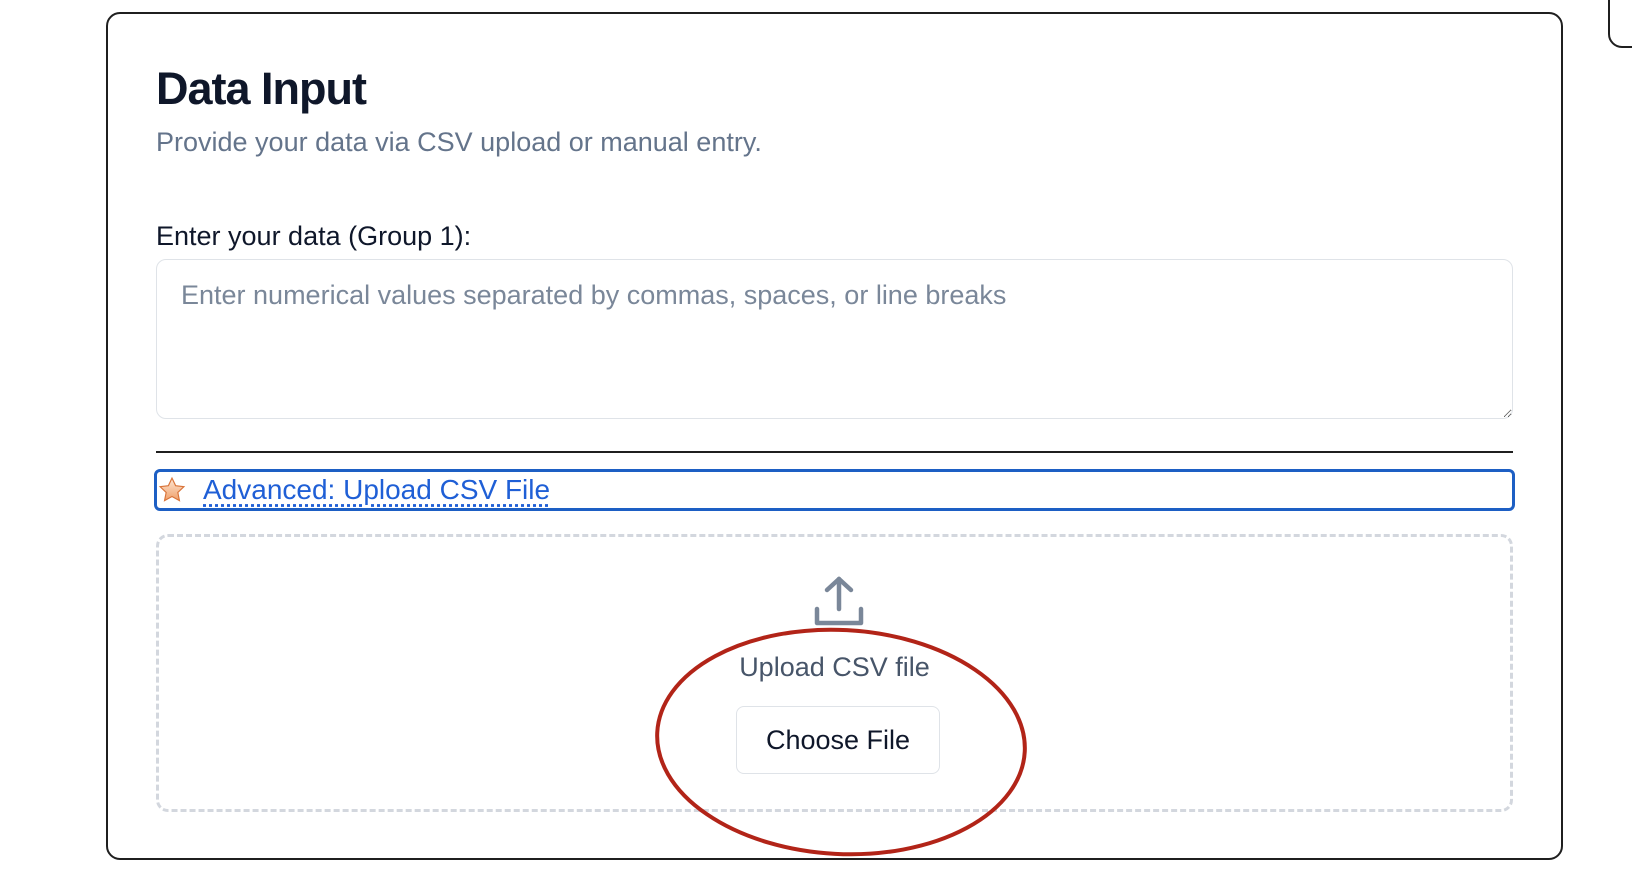 This screenshot has width=1632, height=882. Describe the element at coordinates (172, 490) in the screenshot. I see `star-icon` at that location.